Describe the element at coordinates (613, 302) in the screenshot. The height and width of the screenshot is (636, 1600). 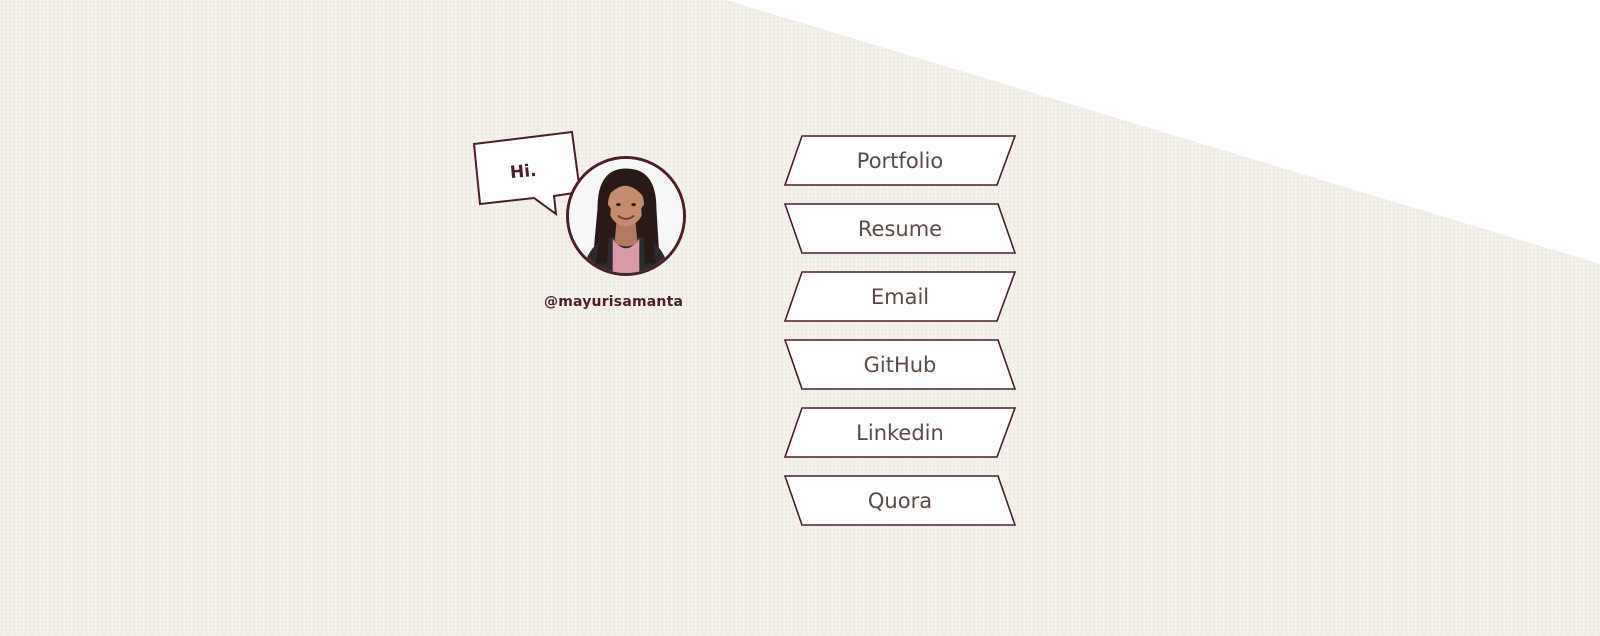
I see `profile-handle: @mayurisamanta` at that location.